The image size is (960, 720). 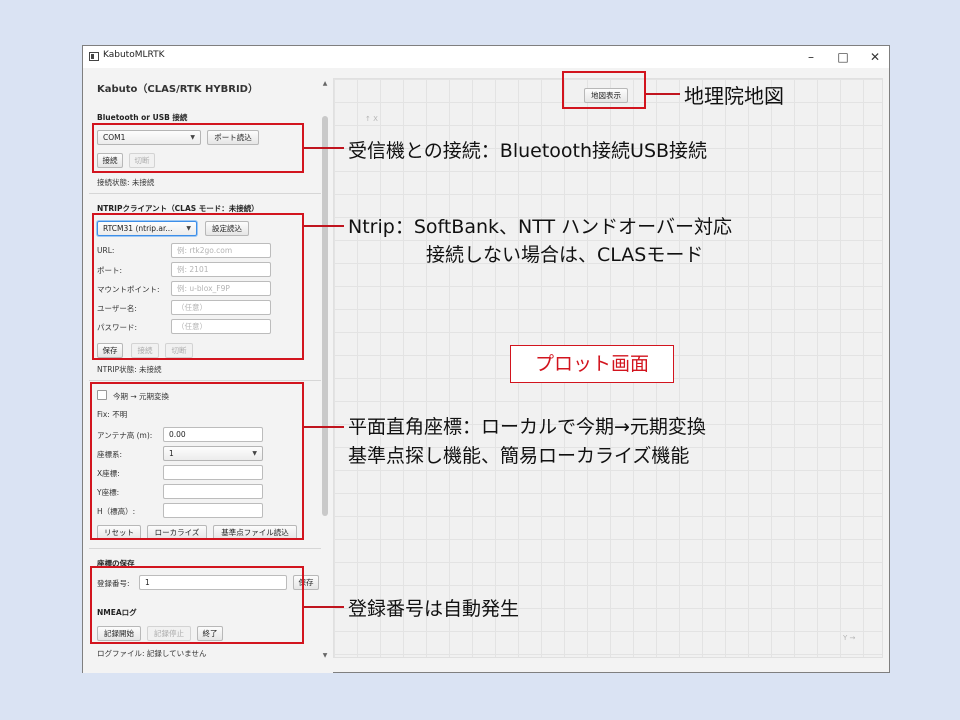 I want to click on map-button-callout, so click(x=604, y=90).